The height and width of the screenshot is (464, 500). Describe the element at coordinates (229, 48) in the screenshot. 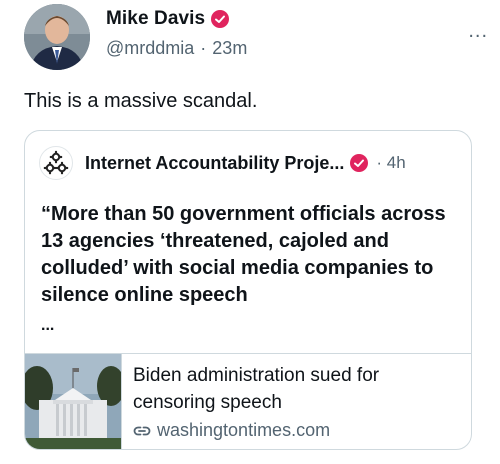

I see `tweet-timestamp: 23m` at that location.